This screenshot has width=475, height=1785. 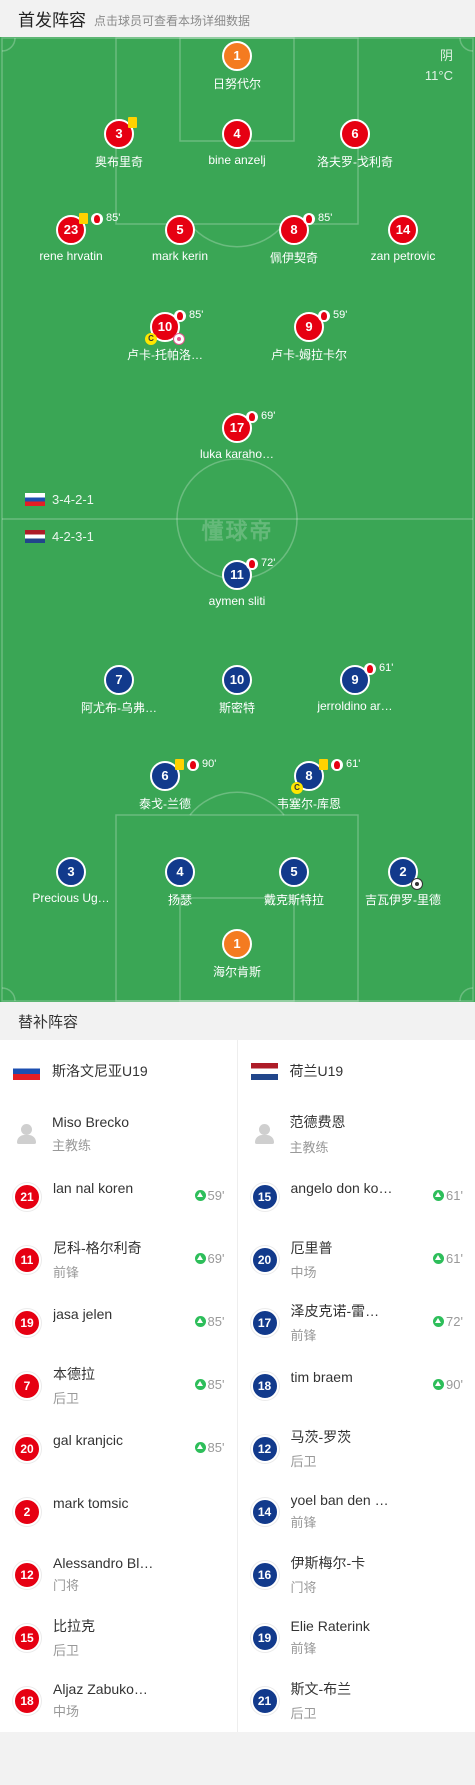 I want to click on player-name: 扬瑟, so click(x=179, y=900).